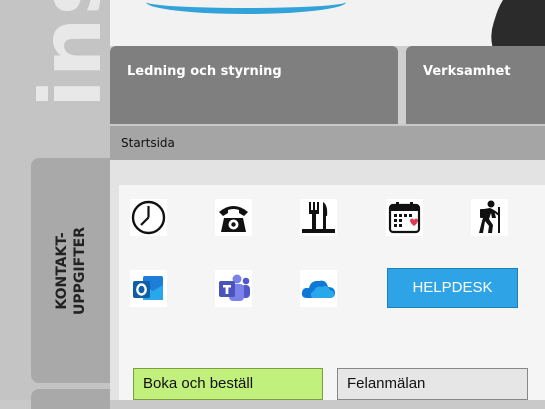 The image size is (545, 409). Describe the element at coordinates (404, 217) in the screenshot. I see `calendar-icon` at that location.